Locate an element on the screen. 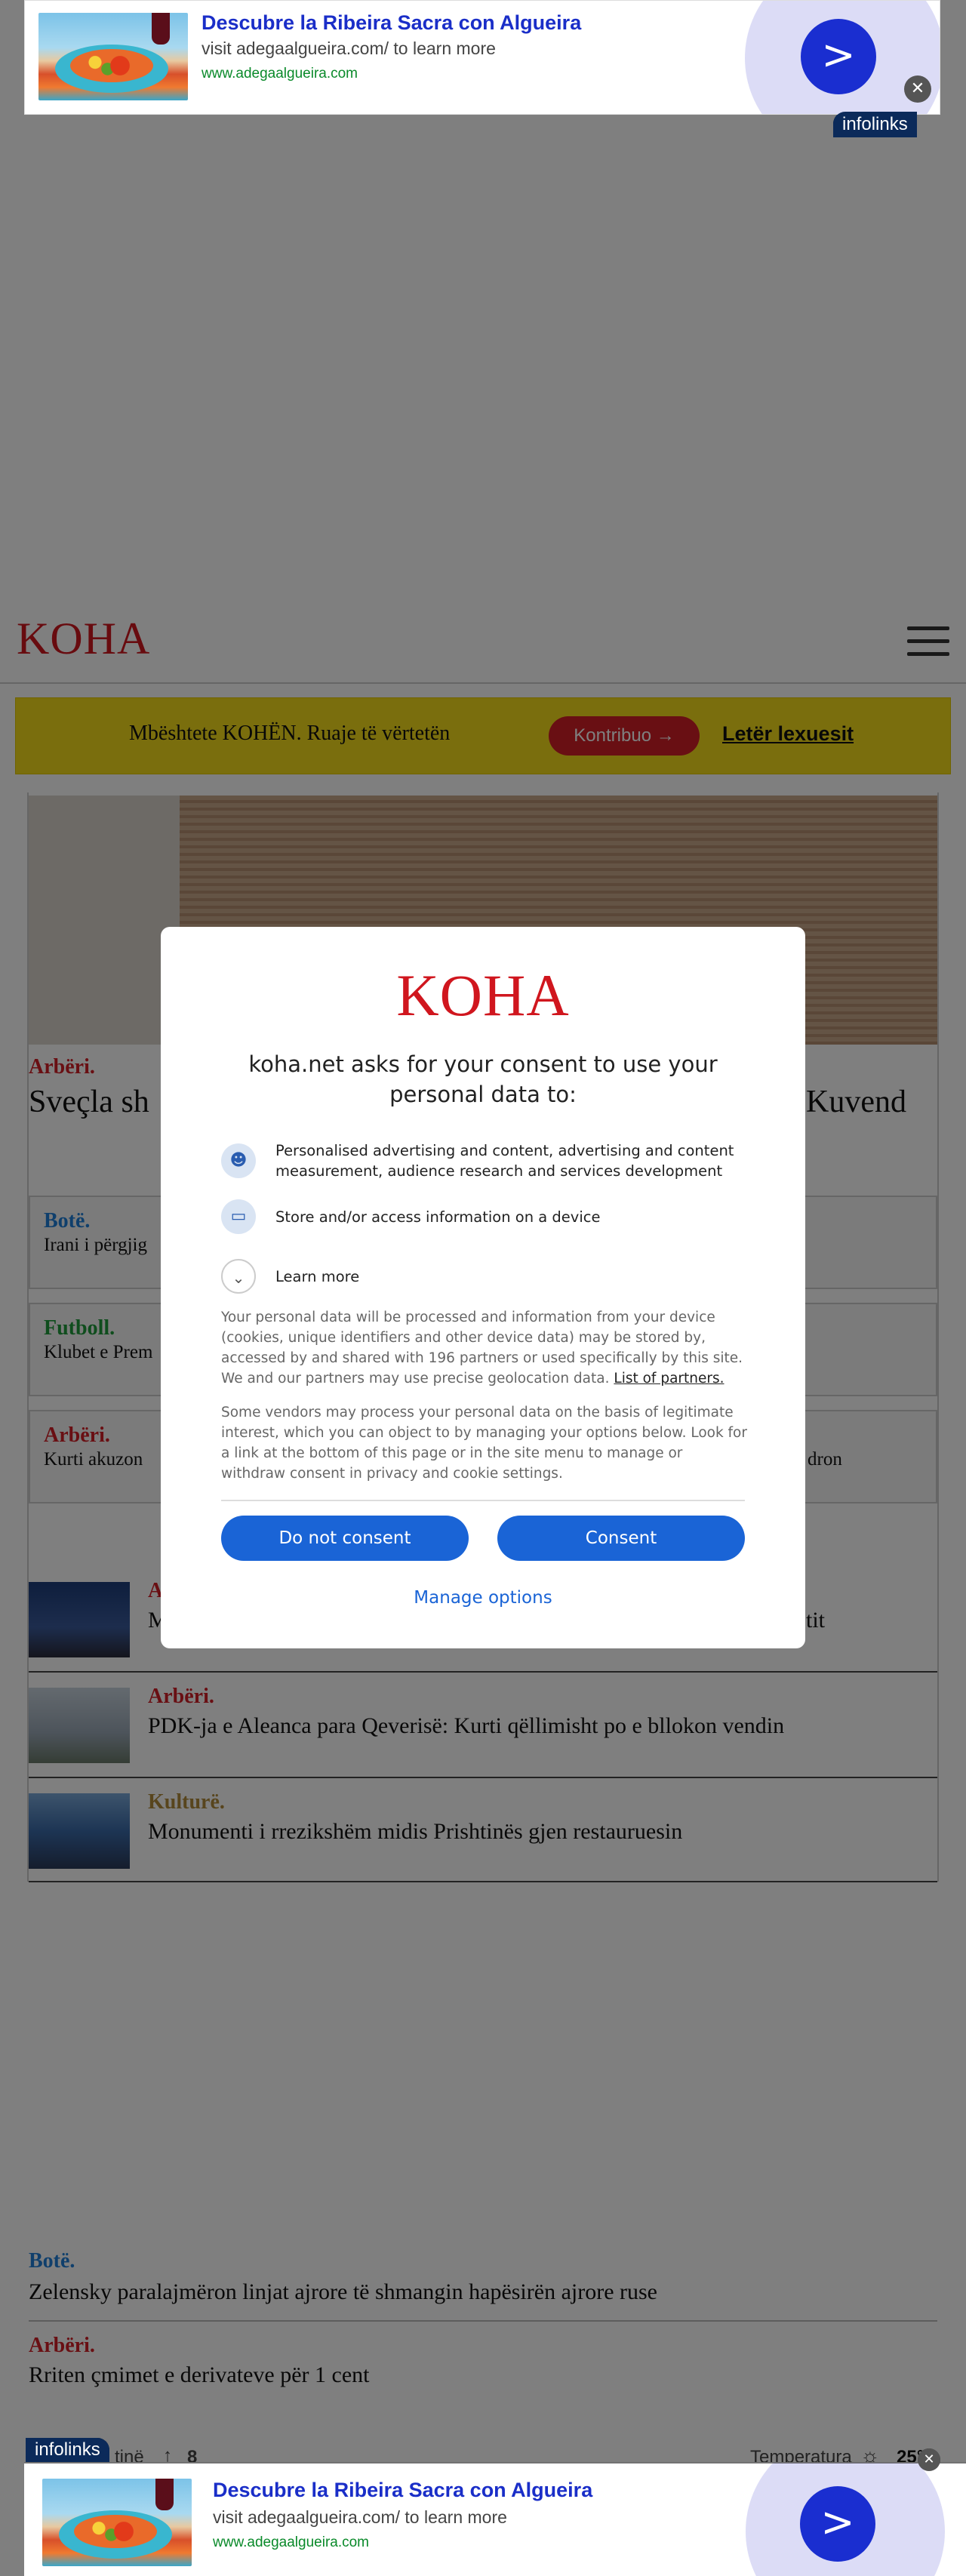  consent-button: Consent is located at coordinates (621, 1538).